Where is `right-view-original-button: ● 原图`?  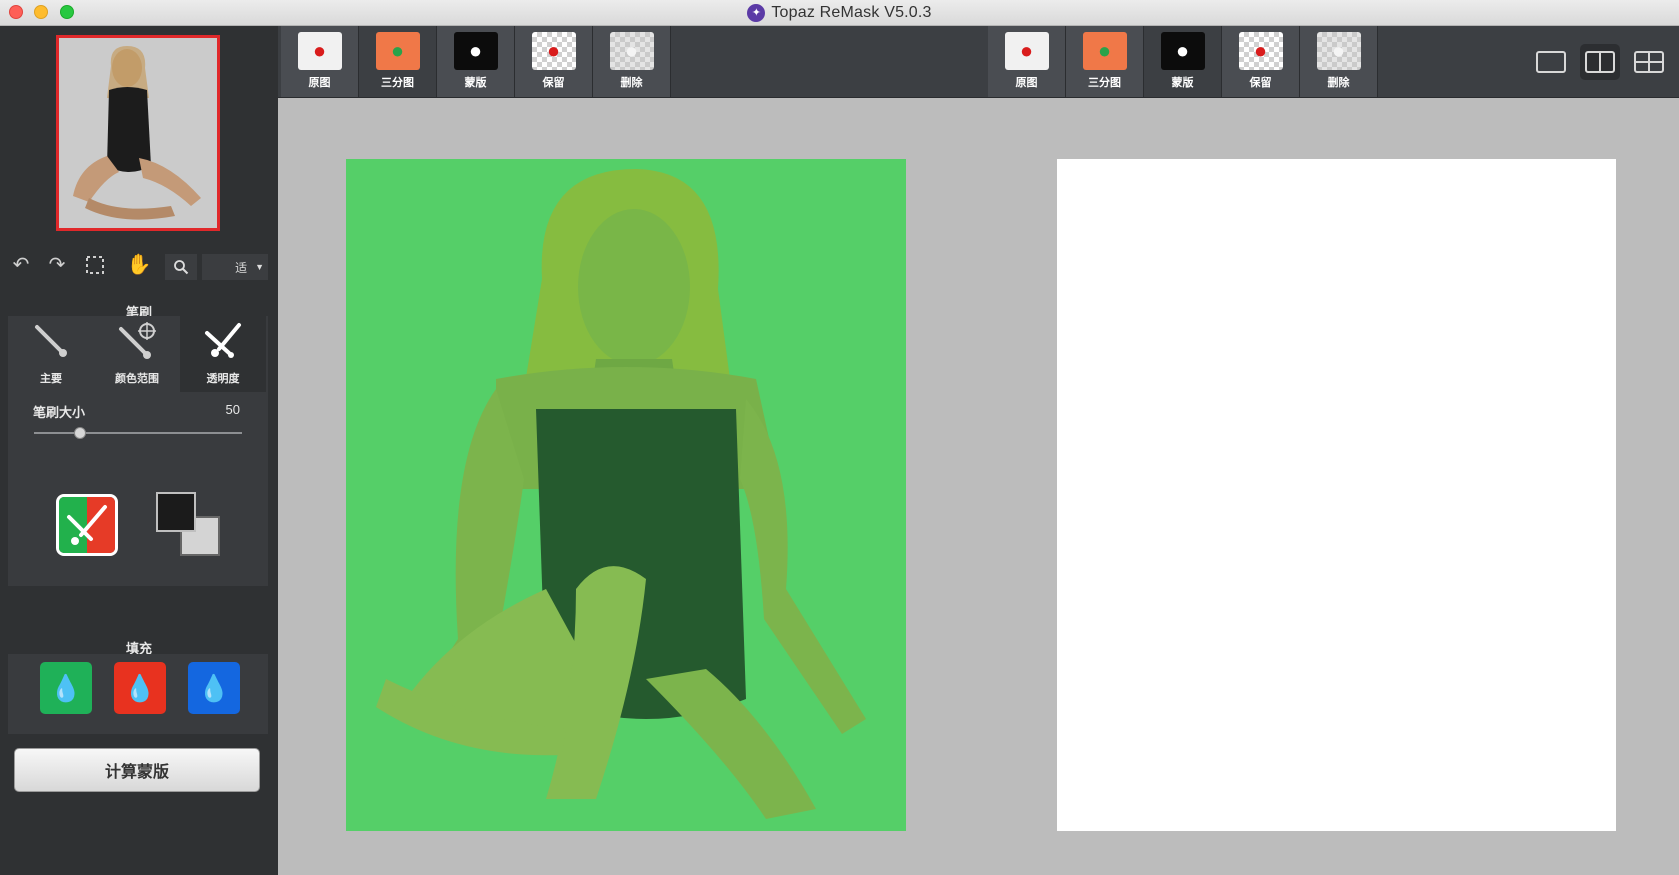
right-view-original-button: ● 原图 is located at coordinates (1027, 61).